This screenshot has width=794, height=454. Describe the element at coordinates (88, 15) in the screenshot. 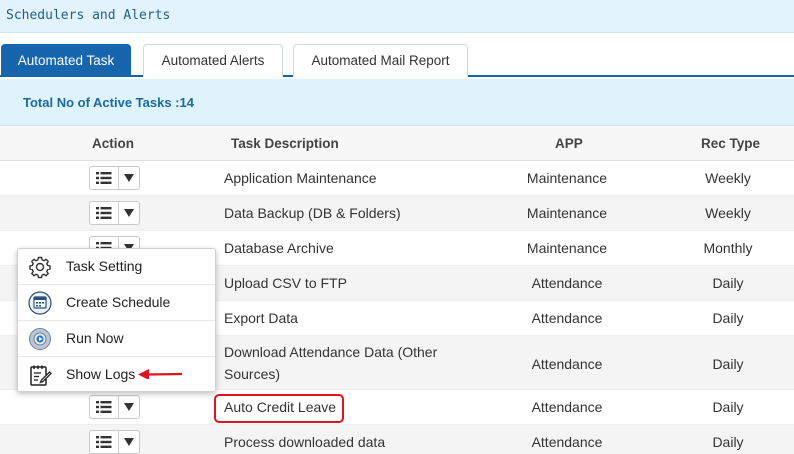

I see `window-title: Schedulers and Alerts` at that location.